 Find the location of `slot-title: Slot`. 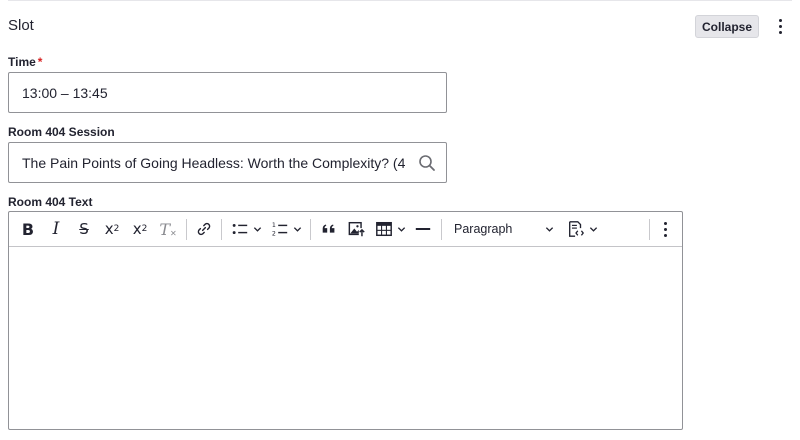

slot-title: Slot is located at coordinates (21, 25).